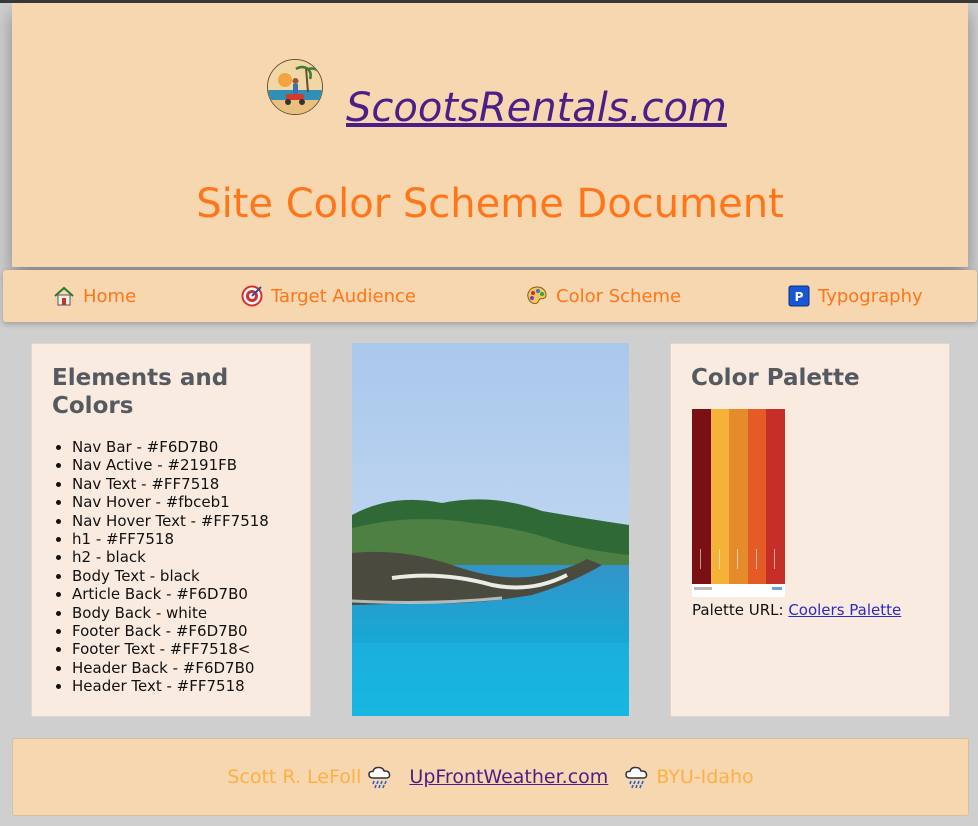 The width and height of the screenshot is (978, 826). I want to click on list-item: Nav Text - #FF7518, so click(170, 484).